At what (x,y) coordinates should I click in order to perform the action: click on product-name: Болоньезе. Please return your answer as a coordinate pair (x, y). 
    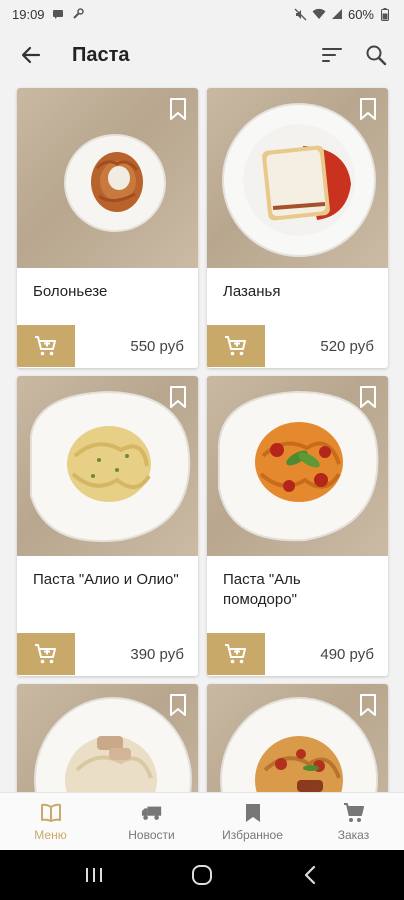
    Looking at the image, I should click on (70, 291).